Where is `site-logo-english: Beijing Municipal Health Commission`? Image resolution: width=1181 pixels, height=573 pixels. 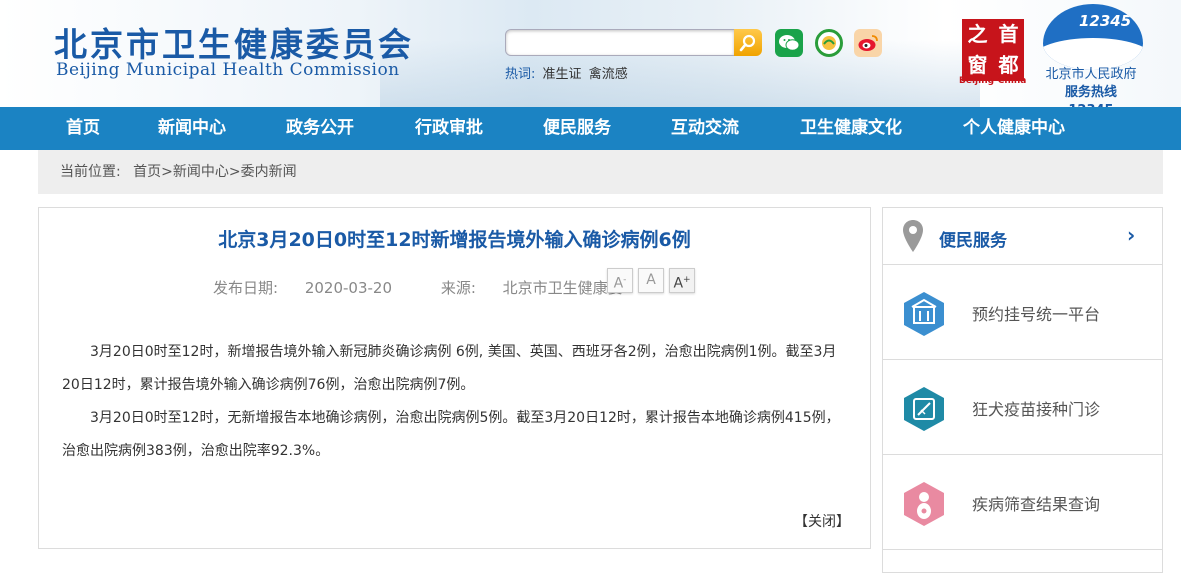 site-logo-english: Beijing Municipal Health Commission is located at coordinates (228, 70).